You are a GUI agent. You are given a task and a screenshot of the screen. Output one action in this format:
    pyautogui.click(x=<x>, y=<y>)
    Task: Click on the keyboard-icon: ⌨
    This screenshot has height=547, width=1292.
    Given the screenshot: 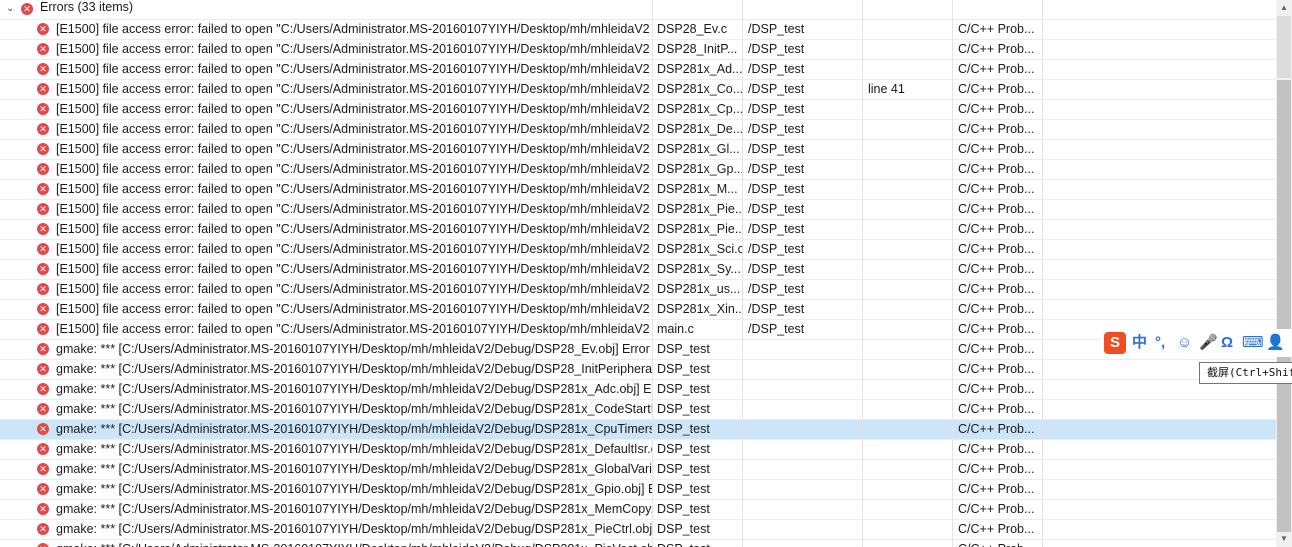 What is the action you would take?
    pyautogui.click(x=1253, y=343)
    